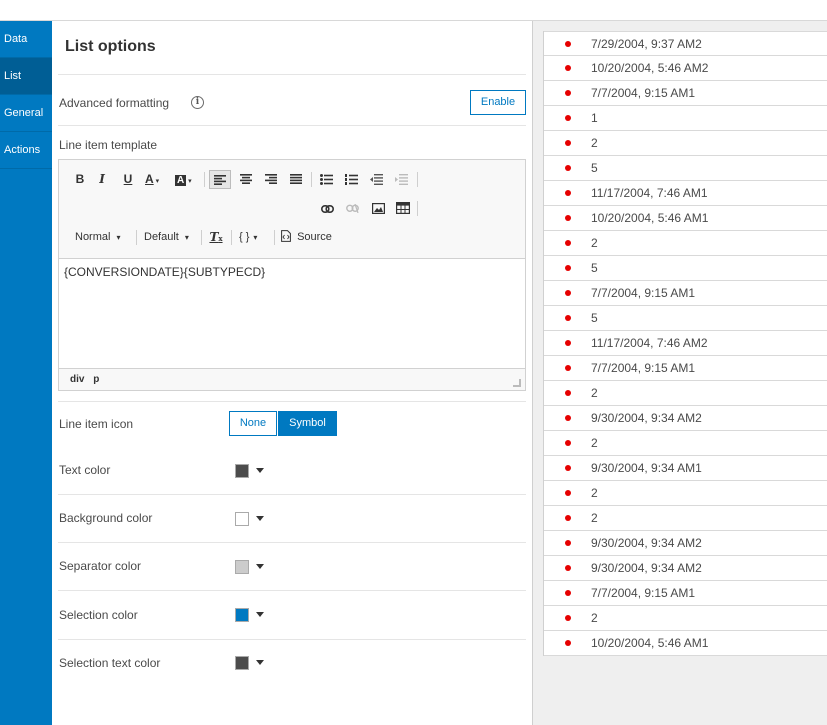 Image resolution: width=827 pixels, height=725 pixels. Describe the element at coordinates (187, 179) in the screenshot. I see `background-color-button: A ▾` at that location.